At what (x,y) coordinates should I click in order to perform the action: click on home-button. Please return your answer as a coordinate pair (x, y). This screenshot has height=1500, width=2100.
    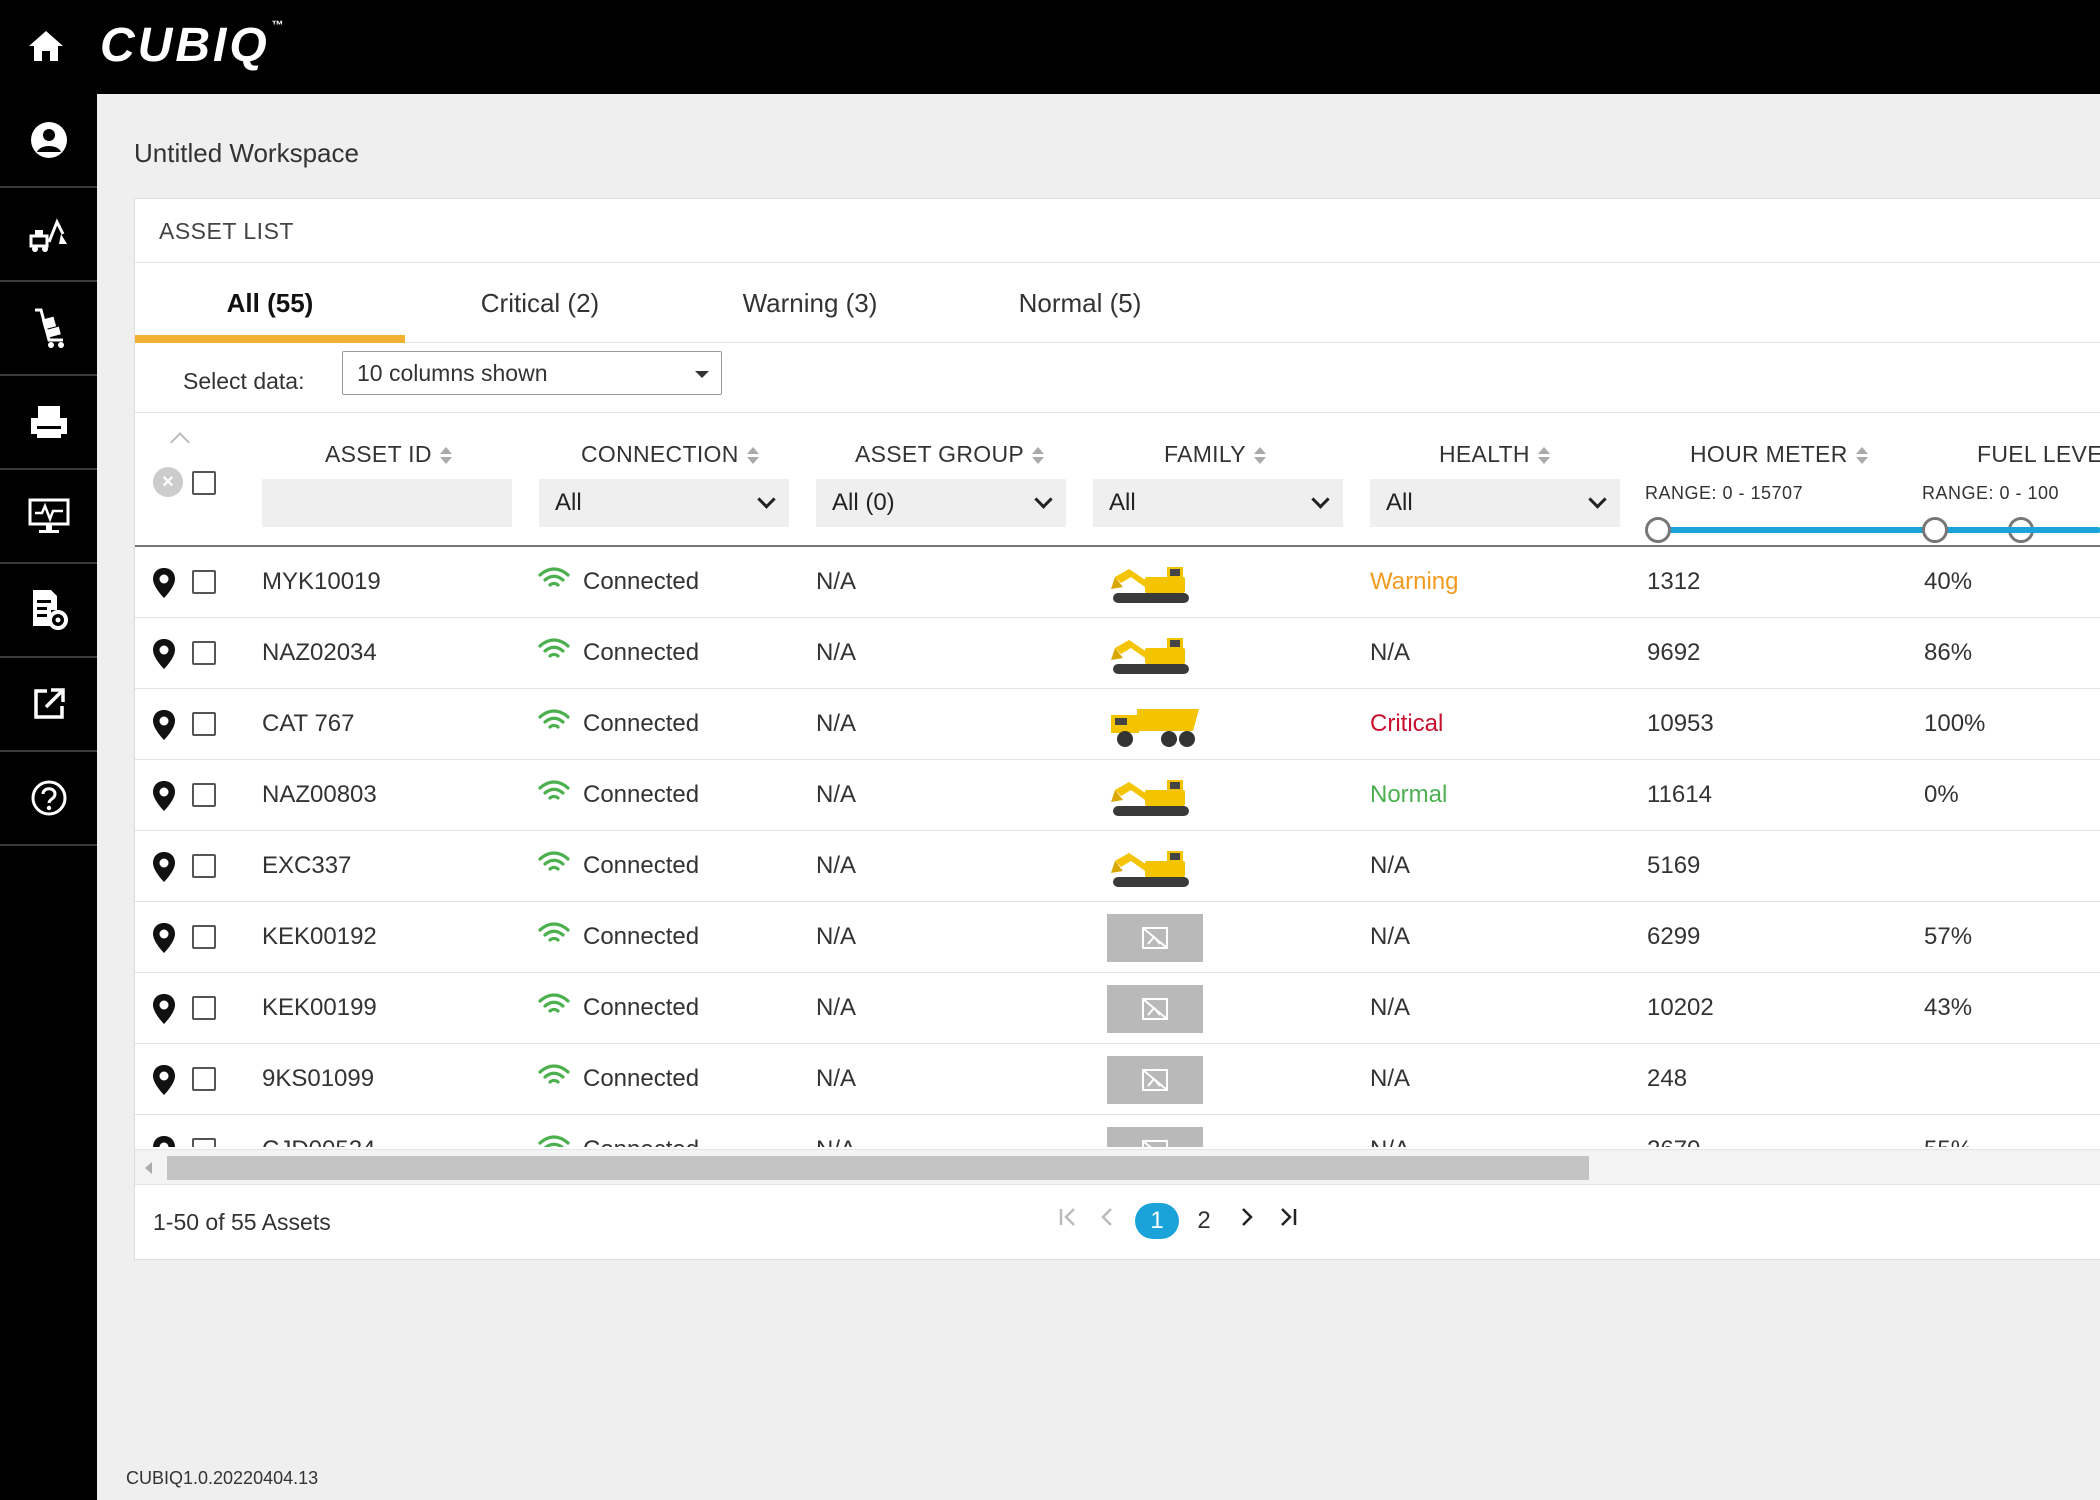
    Looking at the image, I should click on (46, 46).